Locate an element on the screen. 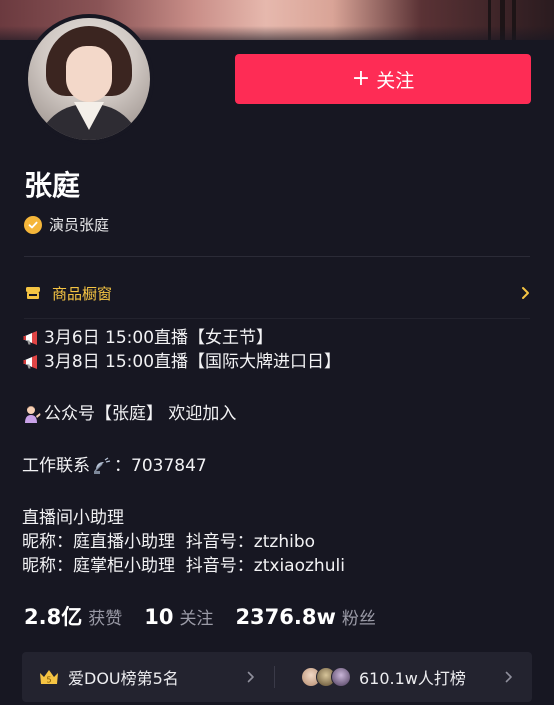 The width and height of the screenshot is (554, 705). bio-line: 公众号【张庭】 欢迎加入 is located at coordinates (277, 414).